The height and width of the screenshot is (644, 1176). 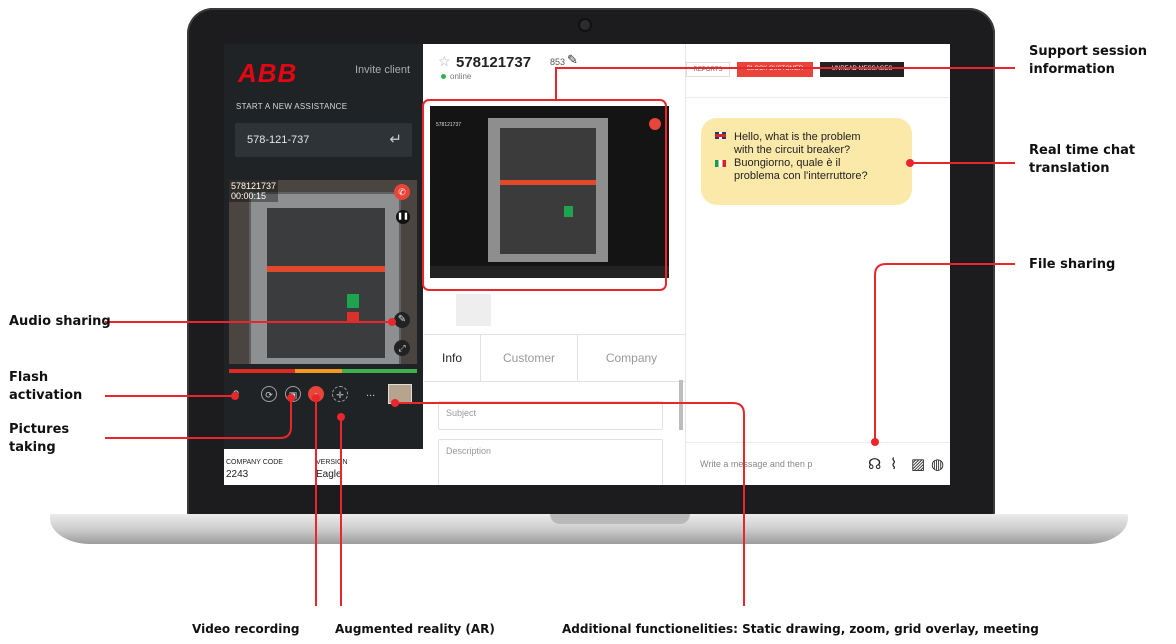 What do you see at coordinates (60, 321) in the screenshot?
I see `label-audio-sharing: Audio sharing` at bounding box center [60, 321].